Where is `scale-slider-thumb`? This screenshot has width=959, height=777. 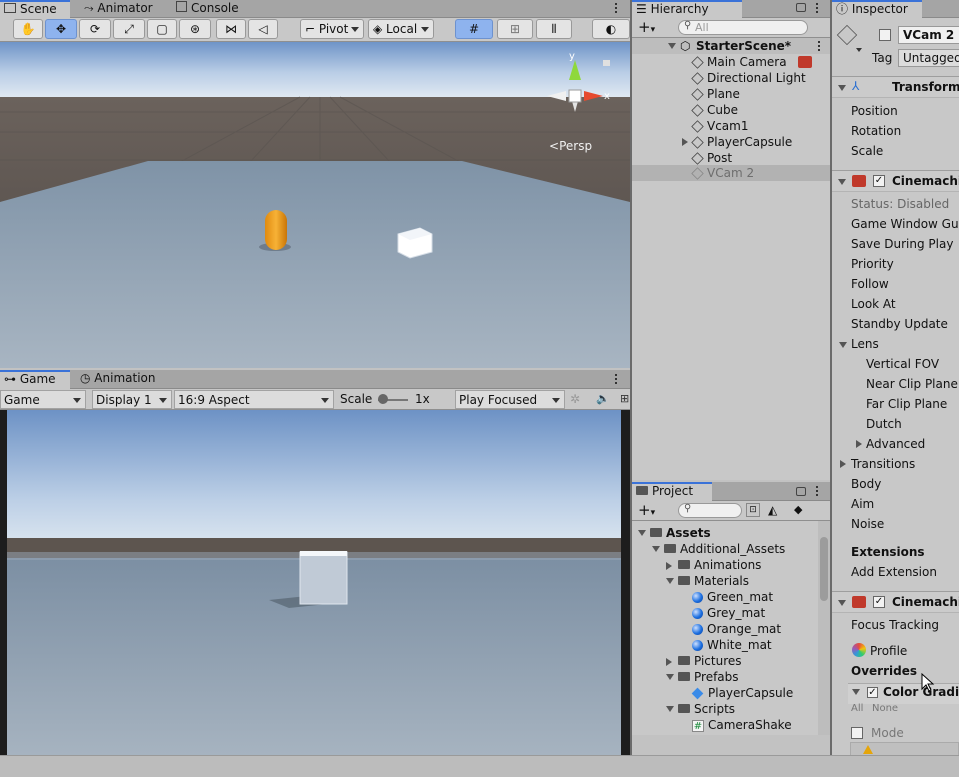 scale-slider-thumb is located at coordinates (383, 399).